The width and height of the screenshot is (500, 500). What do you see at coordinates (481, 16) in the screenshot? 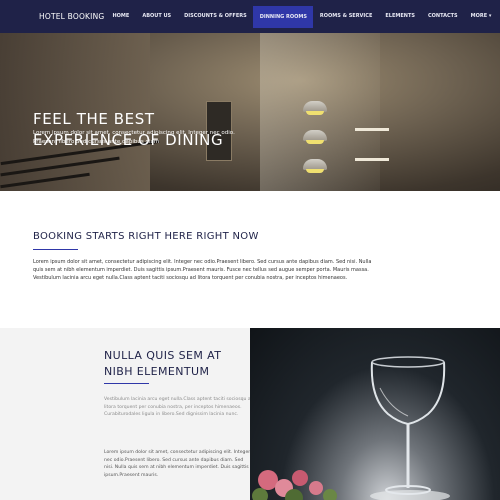
I see `menu-item-more-dropdown: MORE ▾` at bounding box center [481, 16].